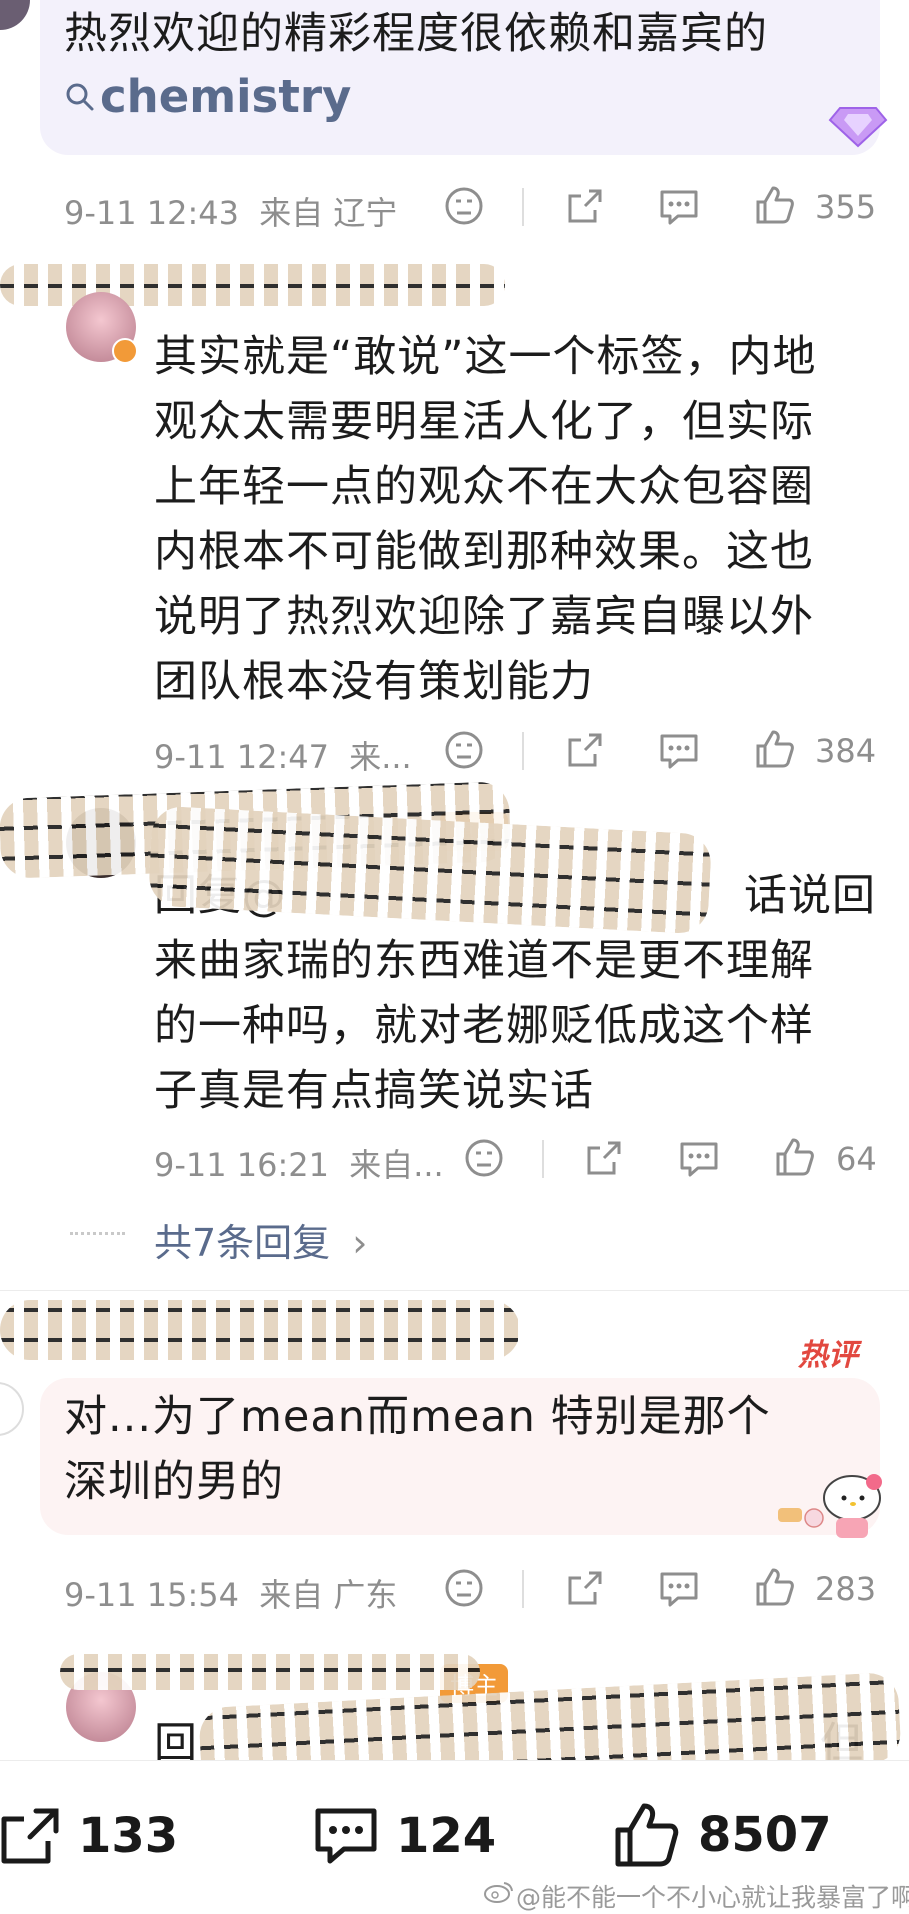  Describe the element at coordinates (152, 1595) in the screenshot. I see `comment-time: 9-11 15:54` at that location.